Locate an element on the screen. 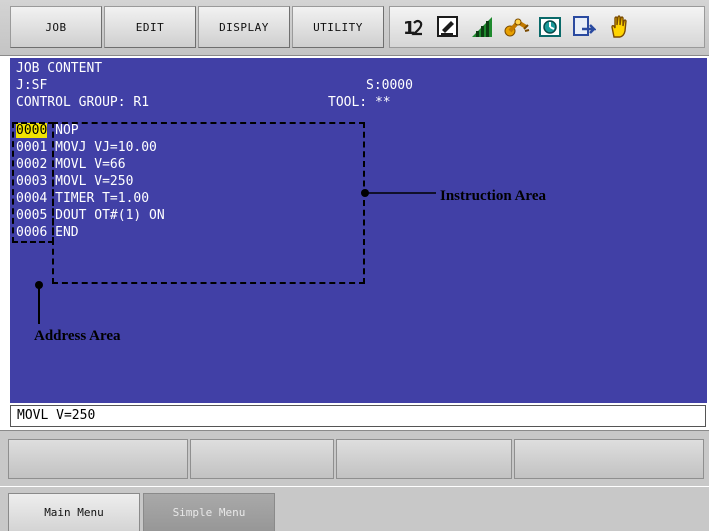 The width and height of the screenshot is (709, 531). menu-edit-button: EDIT is located at coordinates (150, 27).